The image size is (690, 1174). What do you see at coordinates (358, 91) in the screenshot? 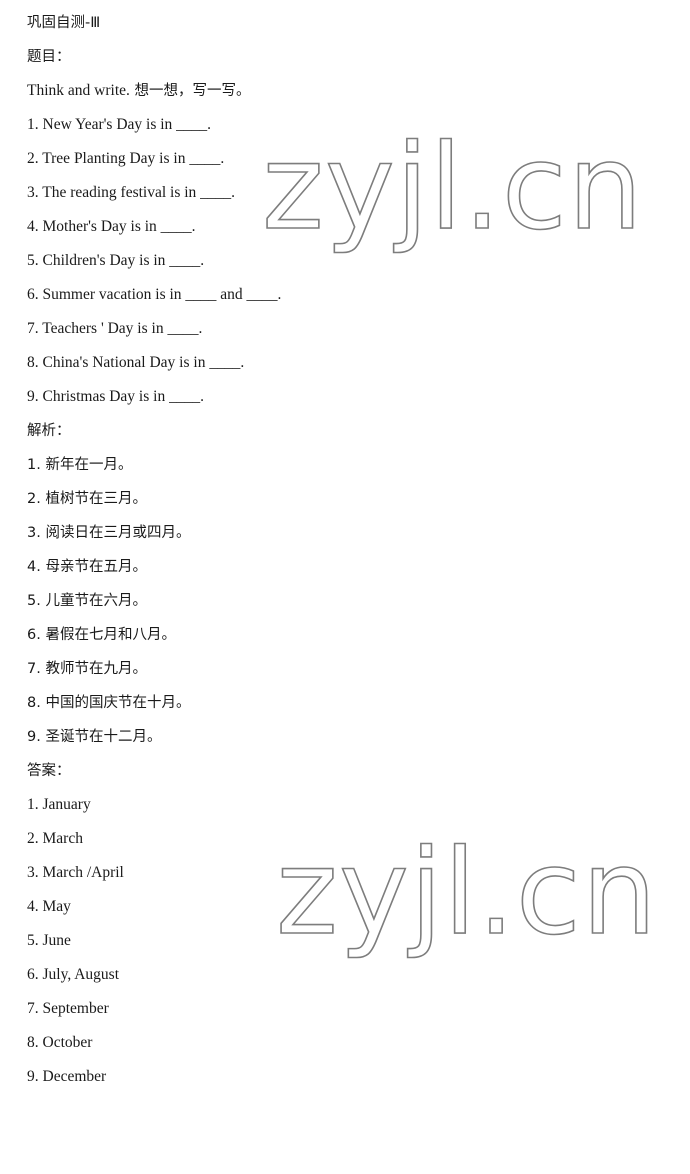
I see `prompt-line: Think and write. 想一想，写一写。` at bounding box center [358, 91].